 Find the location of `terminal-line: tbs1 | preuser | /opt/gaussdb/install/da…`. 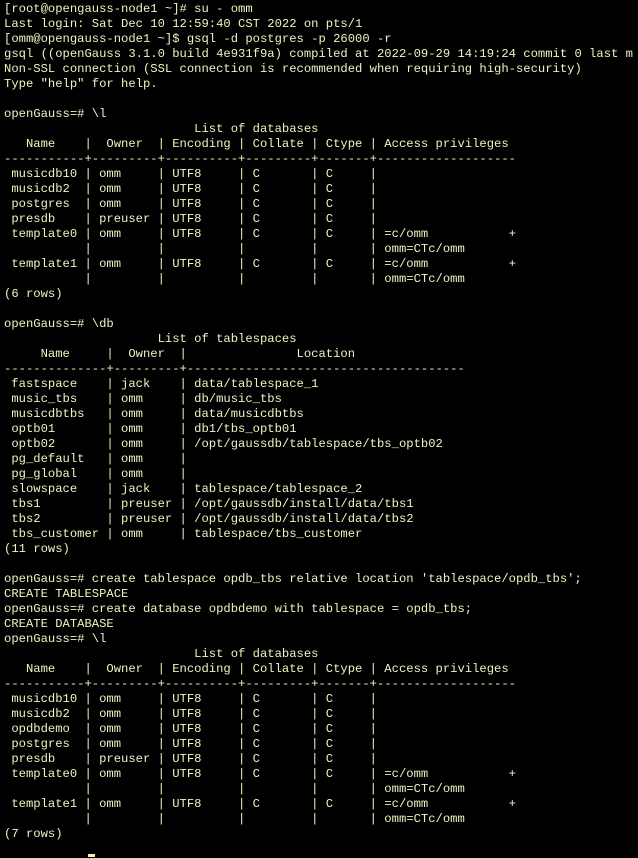

terminal-line: tbs1 | preuser | /opt/gaussdb/install/da… is located at coordinates (209, 504).